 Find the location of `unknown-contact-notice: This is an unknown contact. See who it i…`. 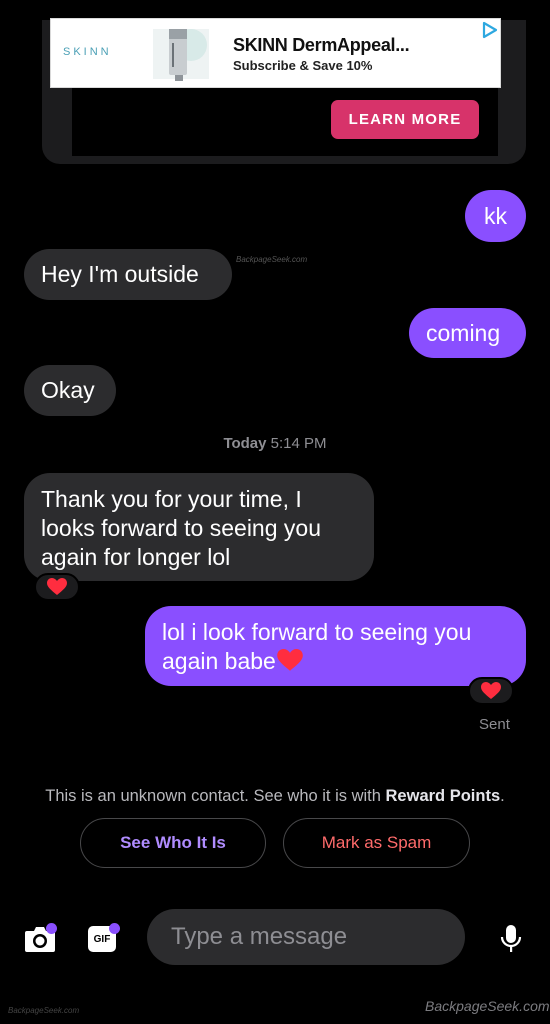

unknown-contact-notice: This is an unknown contact. See who it i… is located at coordinates (275, 796).